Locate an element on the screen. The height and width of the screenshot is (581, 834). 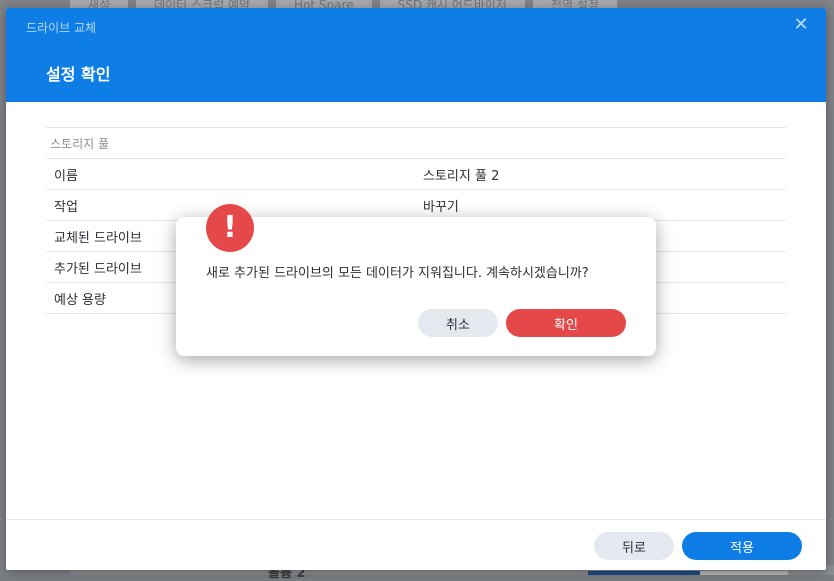
summary-label: 이름 is located at coordinates (234, 174).